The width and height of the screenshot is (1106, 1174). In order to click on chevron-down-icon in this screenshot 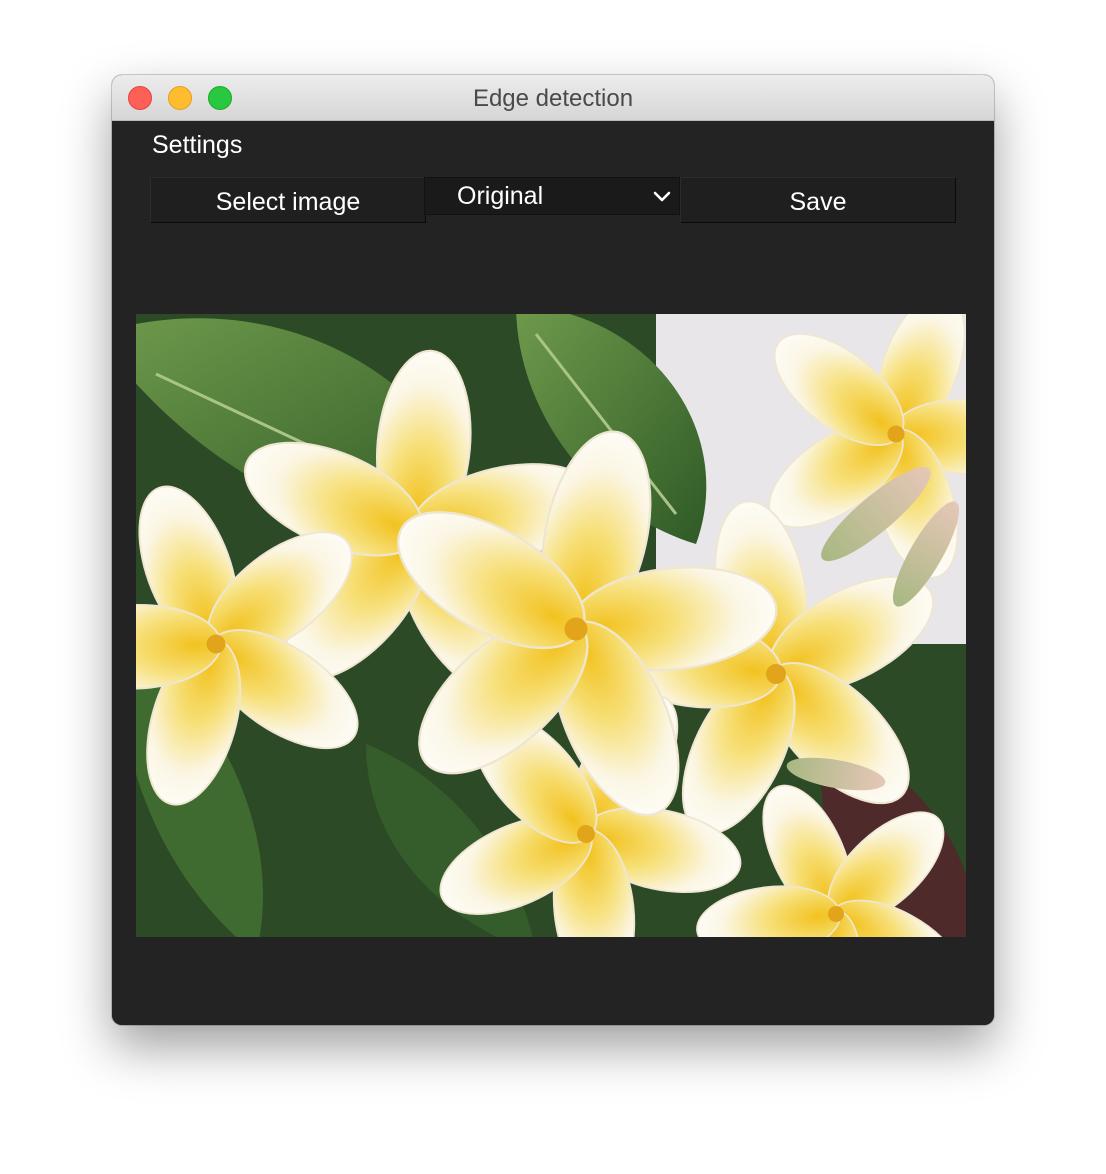, I will do `click(662, 196)`.